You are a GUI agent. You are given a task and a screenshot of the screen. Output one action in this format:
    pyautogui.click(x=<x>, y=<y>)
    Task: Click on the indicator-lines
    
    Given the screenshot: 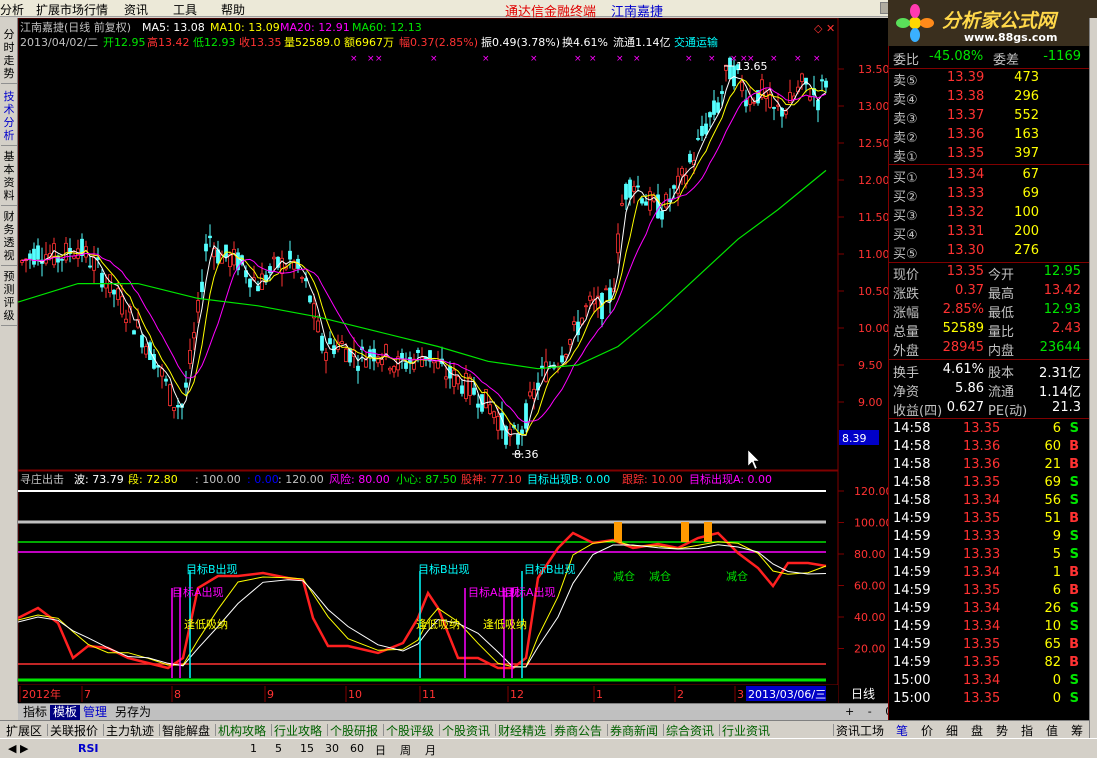 What is the action you would take?
    pyautogui.click(x=422, y=600)
    